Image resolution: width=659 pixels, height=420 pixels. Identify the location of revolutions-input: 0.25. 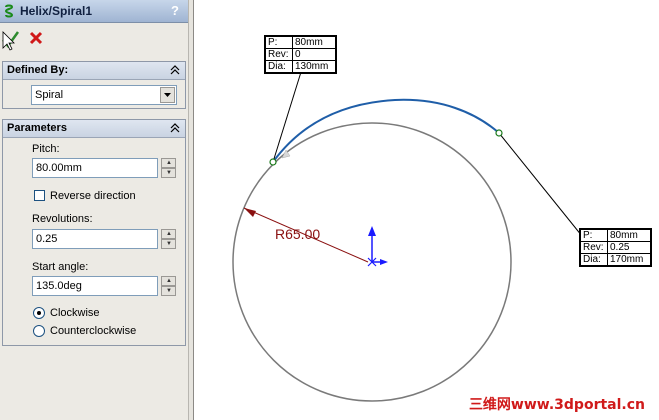
(95, 239).